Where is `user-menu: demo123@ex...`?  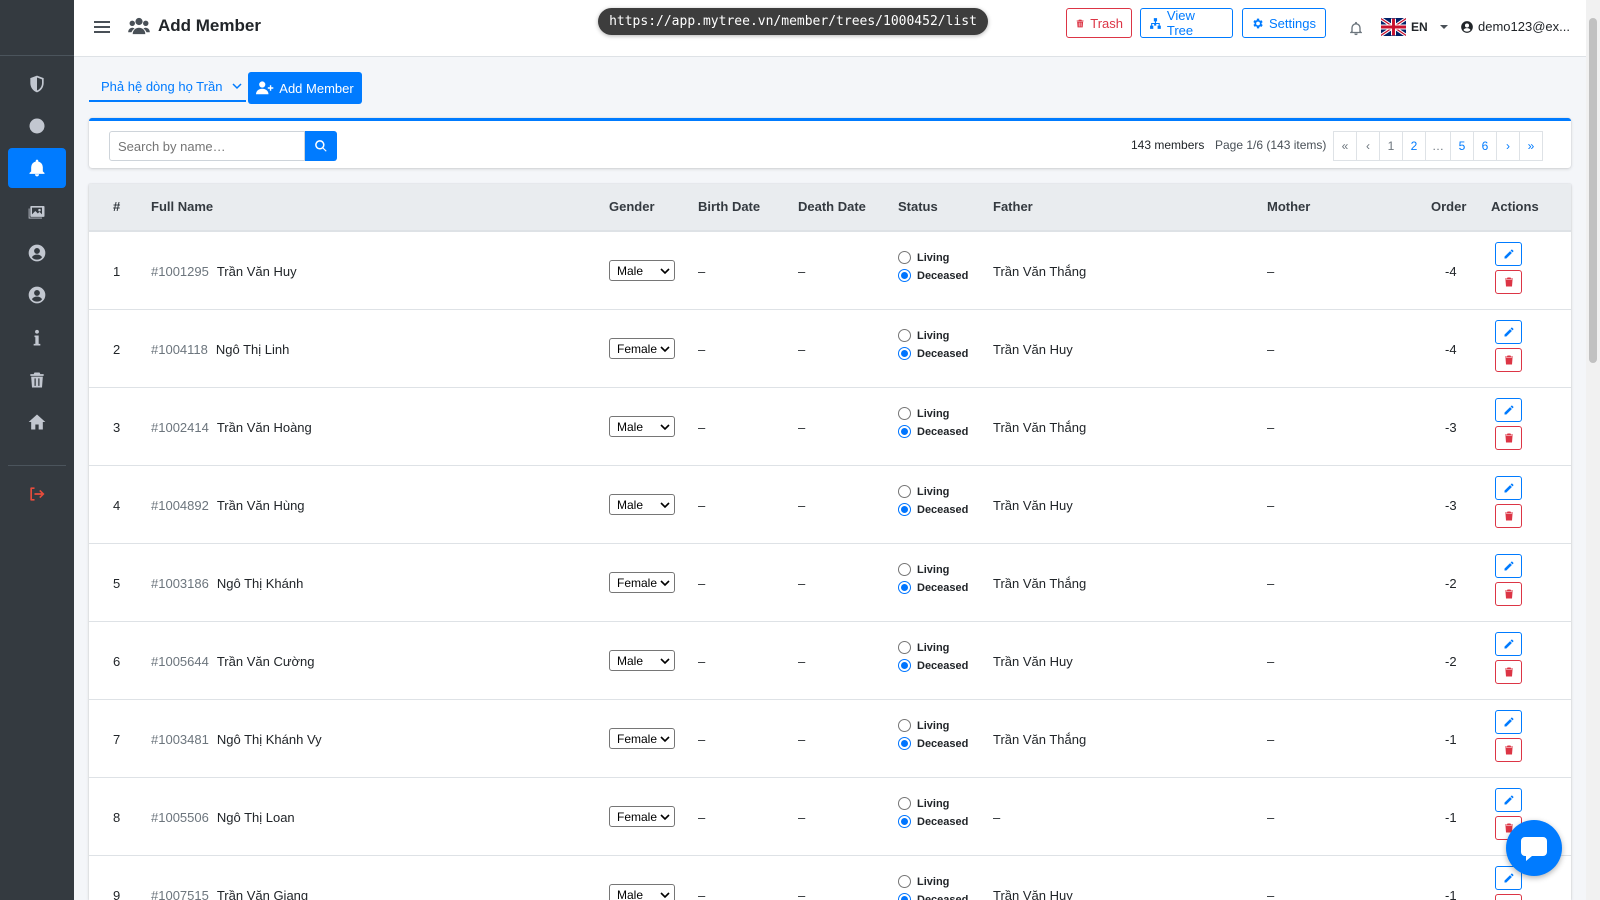 user-menu: demo123@ex... is located at coordinates (1515, 26).